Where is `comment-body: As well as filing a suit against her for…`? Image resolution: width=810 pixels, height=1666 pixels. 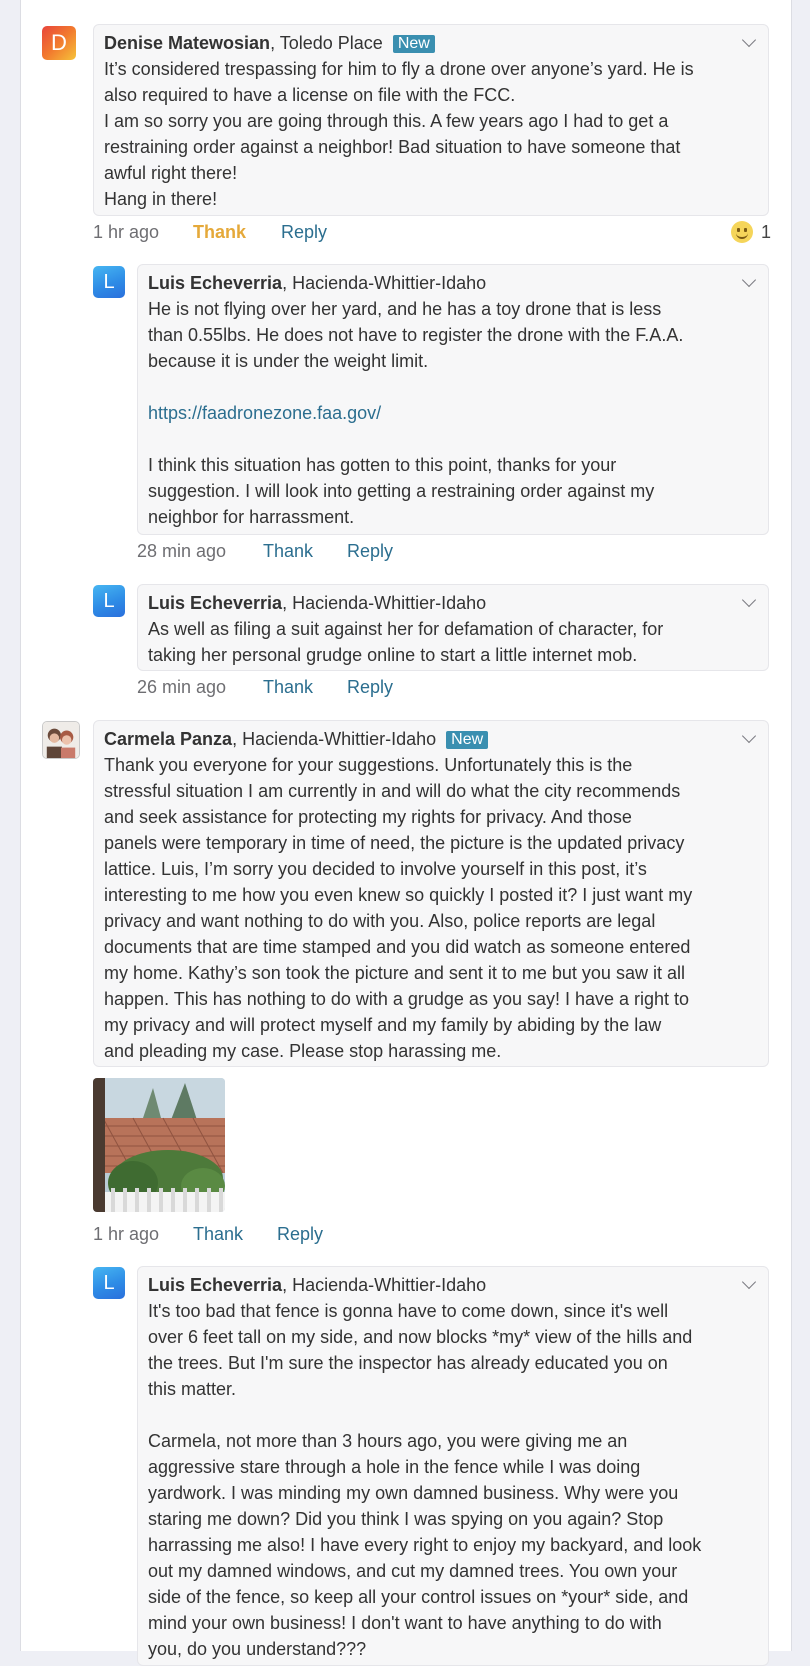 comment-body: As well as filing a suit against her for… is located at coordinates (453, 642).